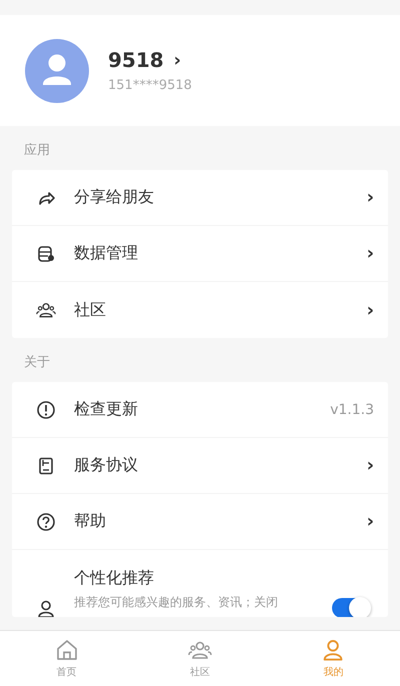 The image size is (400, 686). What do you see at coordinates (200, 410) in the screenshot?
I see `settings-row: 检查更新 v1.1.3` at bounding box center [200, 410].